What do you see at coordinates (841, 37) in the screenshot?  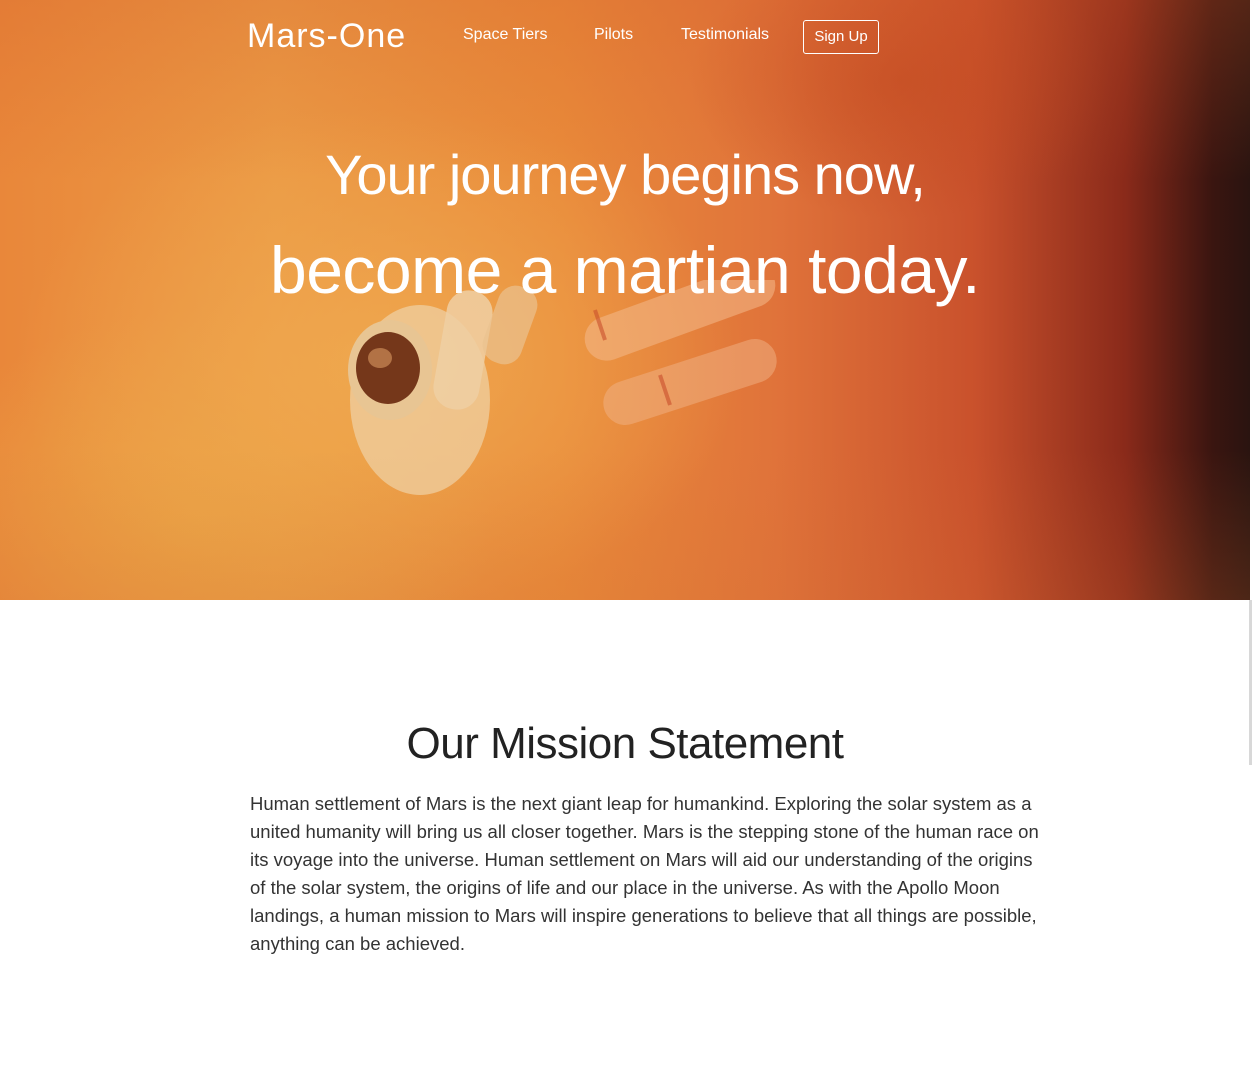 I see `sign-up-button: Sign Up` at bounding box center [841, 37].